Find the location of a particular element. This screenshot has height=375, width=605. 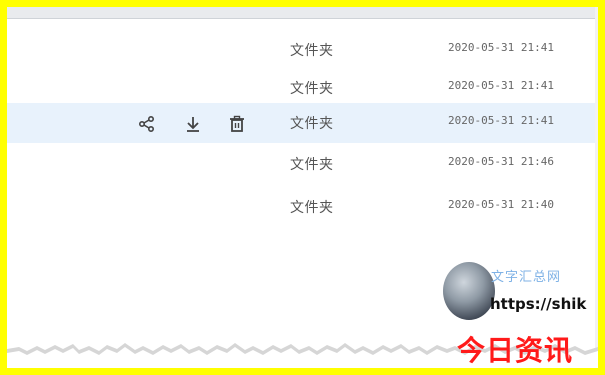

download-icon is located at coordinates (193, 124).